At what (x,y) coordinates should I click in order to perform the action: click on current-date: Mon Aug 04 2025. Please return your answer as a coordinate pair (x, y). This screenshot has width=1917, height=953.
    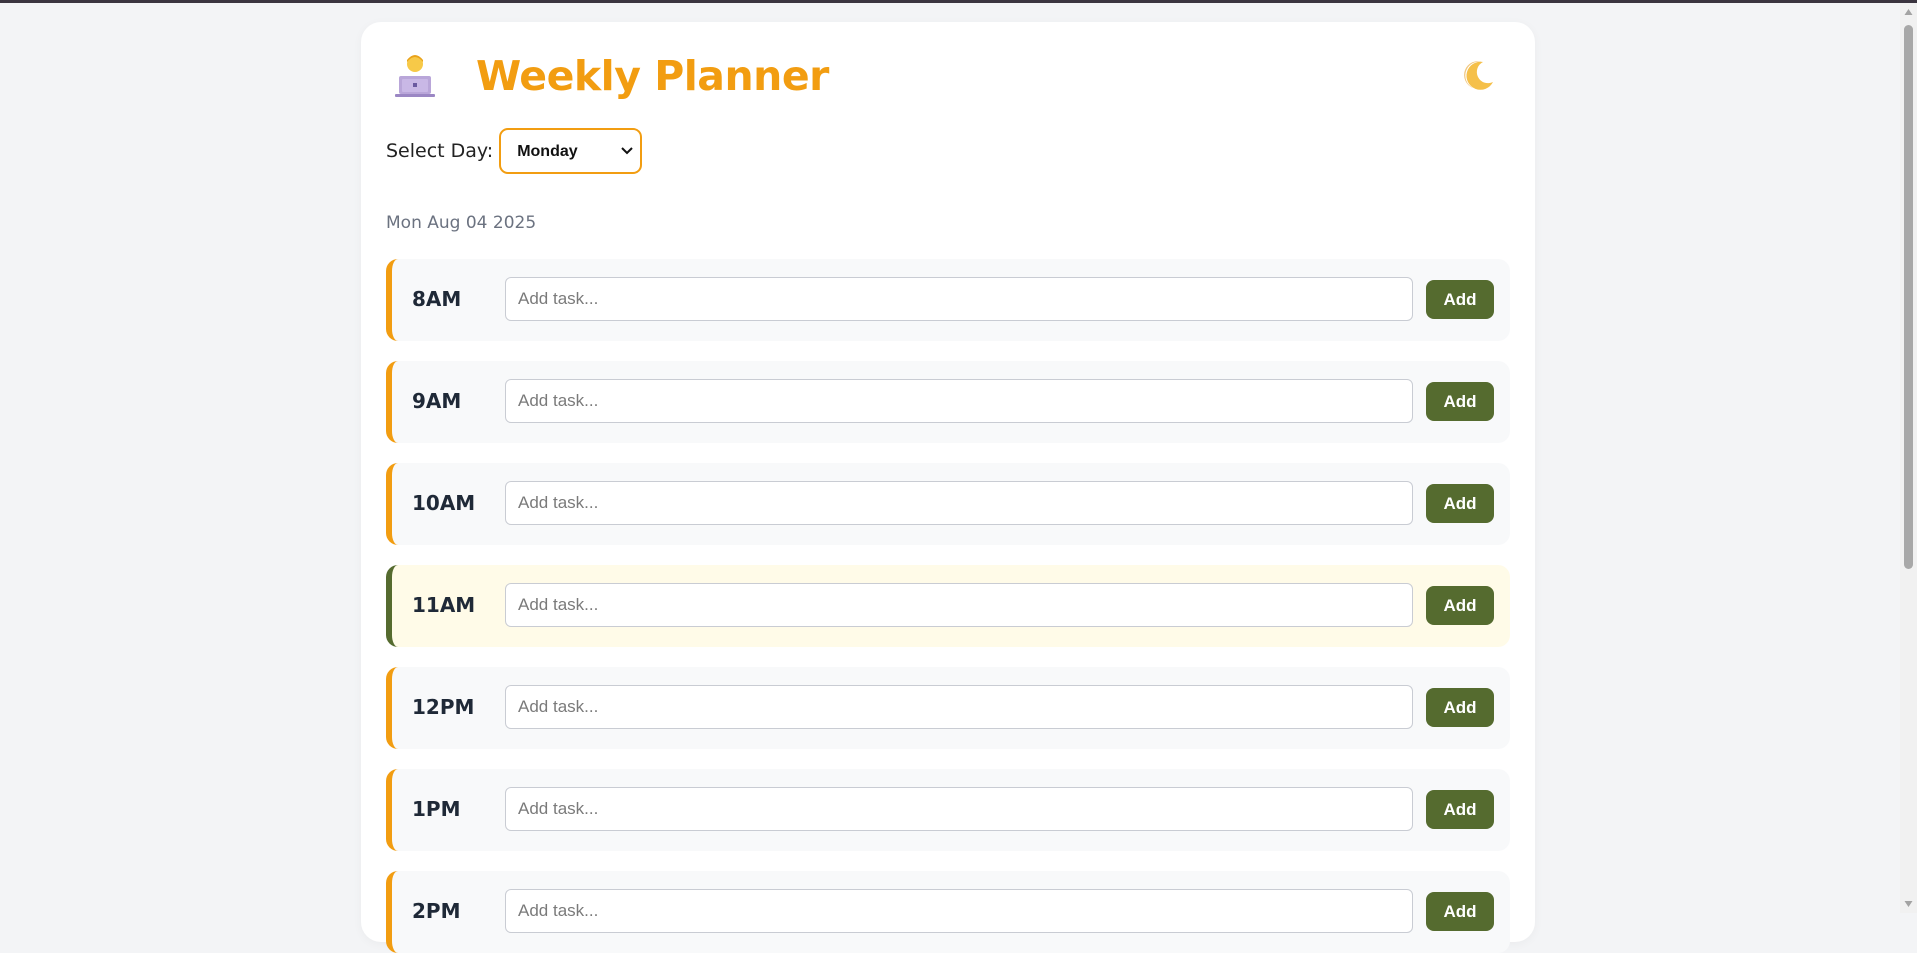
    Looking at the image, I should click on (461, 223).